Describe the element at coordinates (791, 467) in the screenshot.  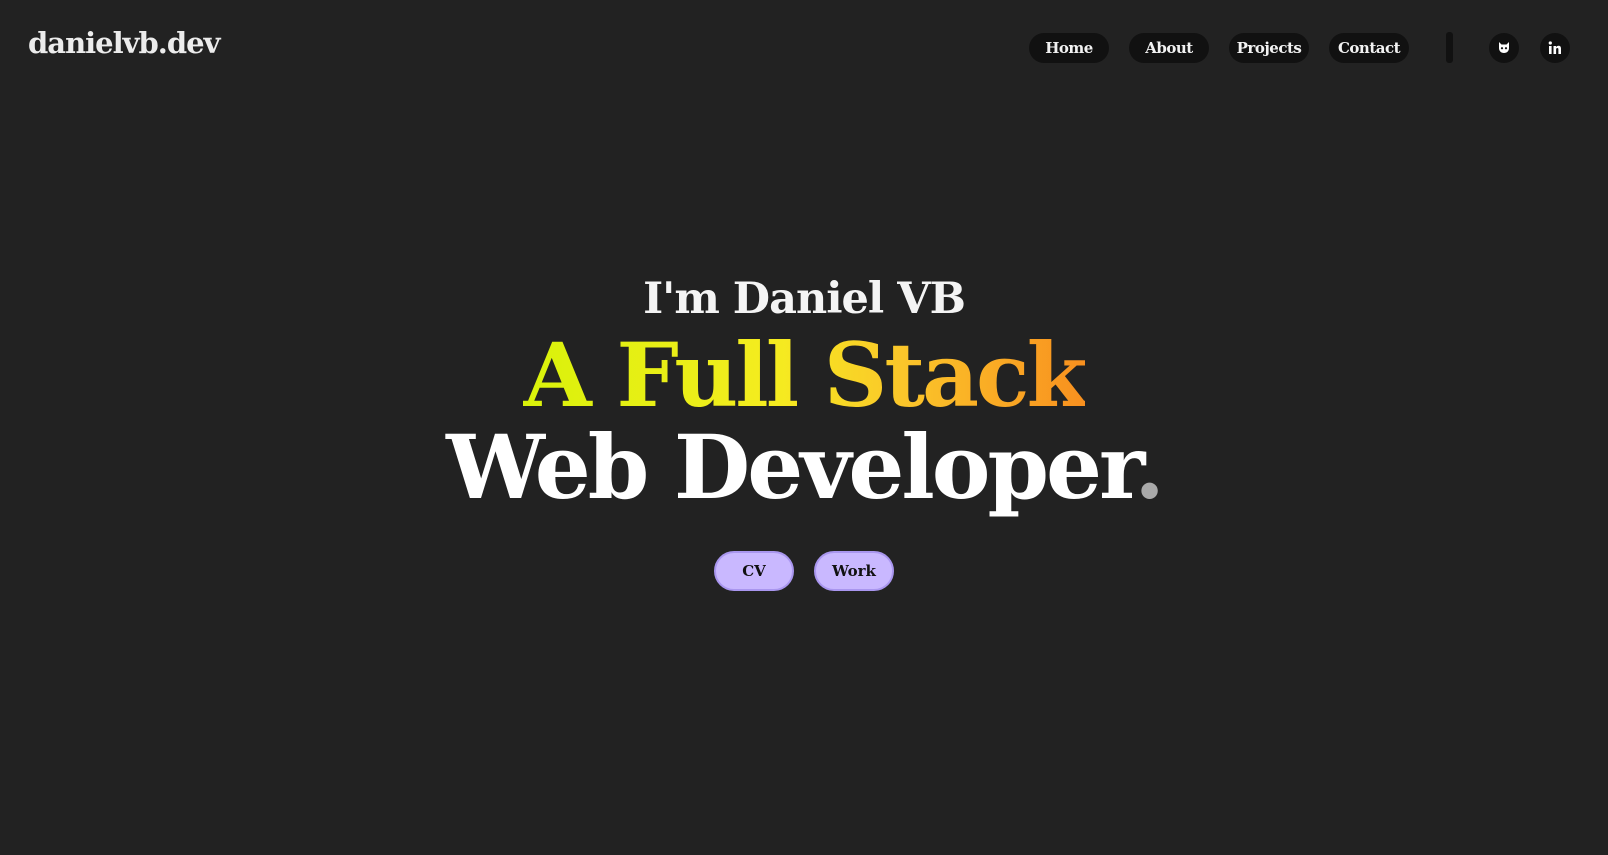
I see `hero-role-text: Web Developer` at that location.